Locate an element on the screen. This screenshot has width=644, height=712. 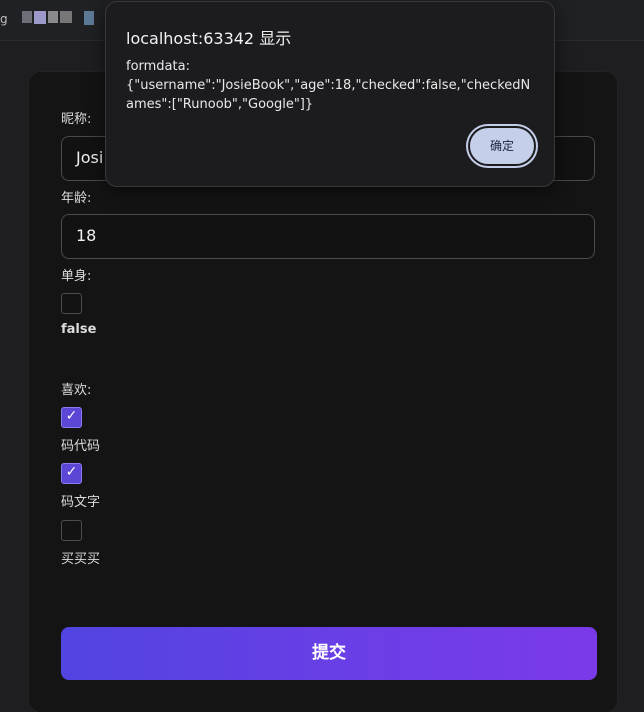
single-label: 单身: is located at coordinates (76, 276).